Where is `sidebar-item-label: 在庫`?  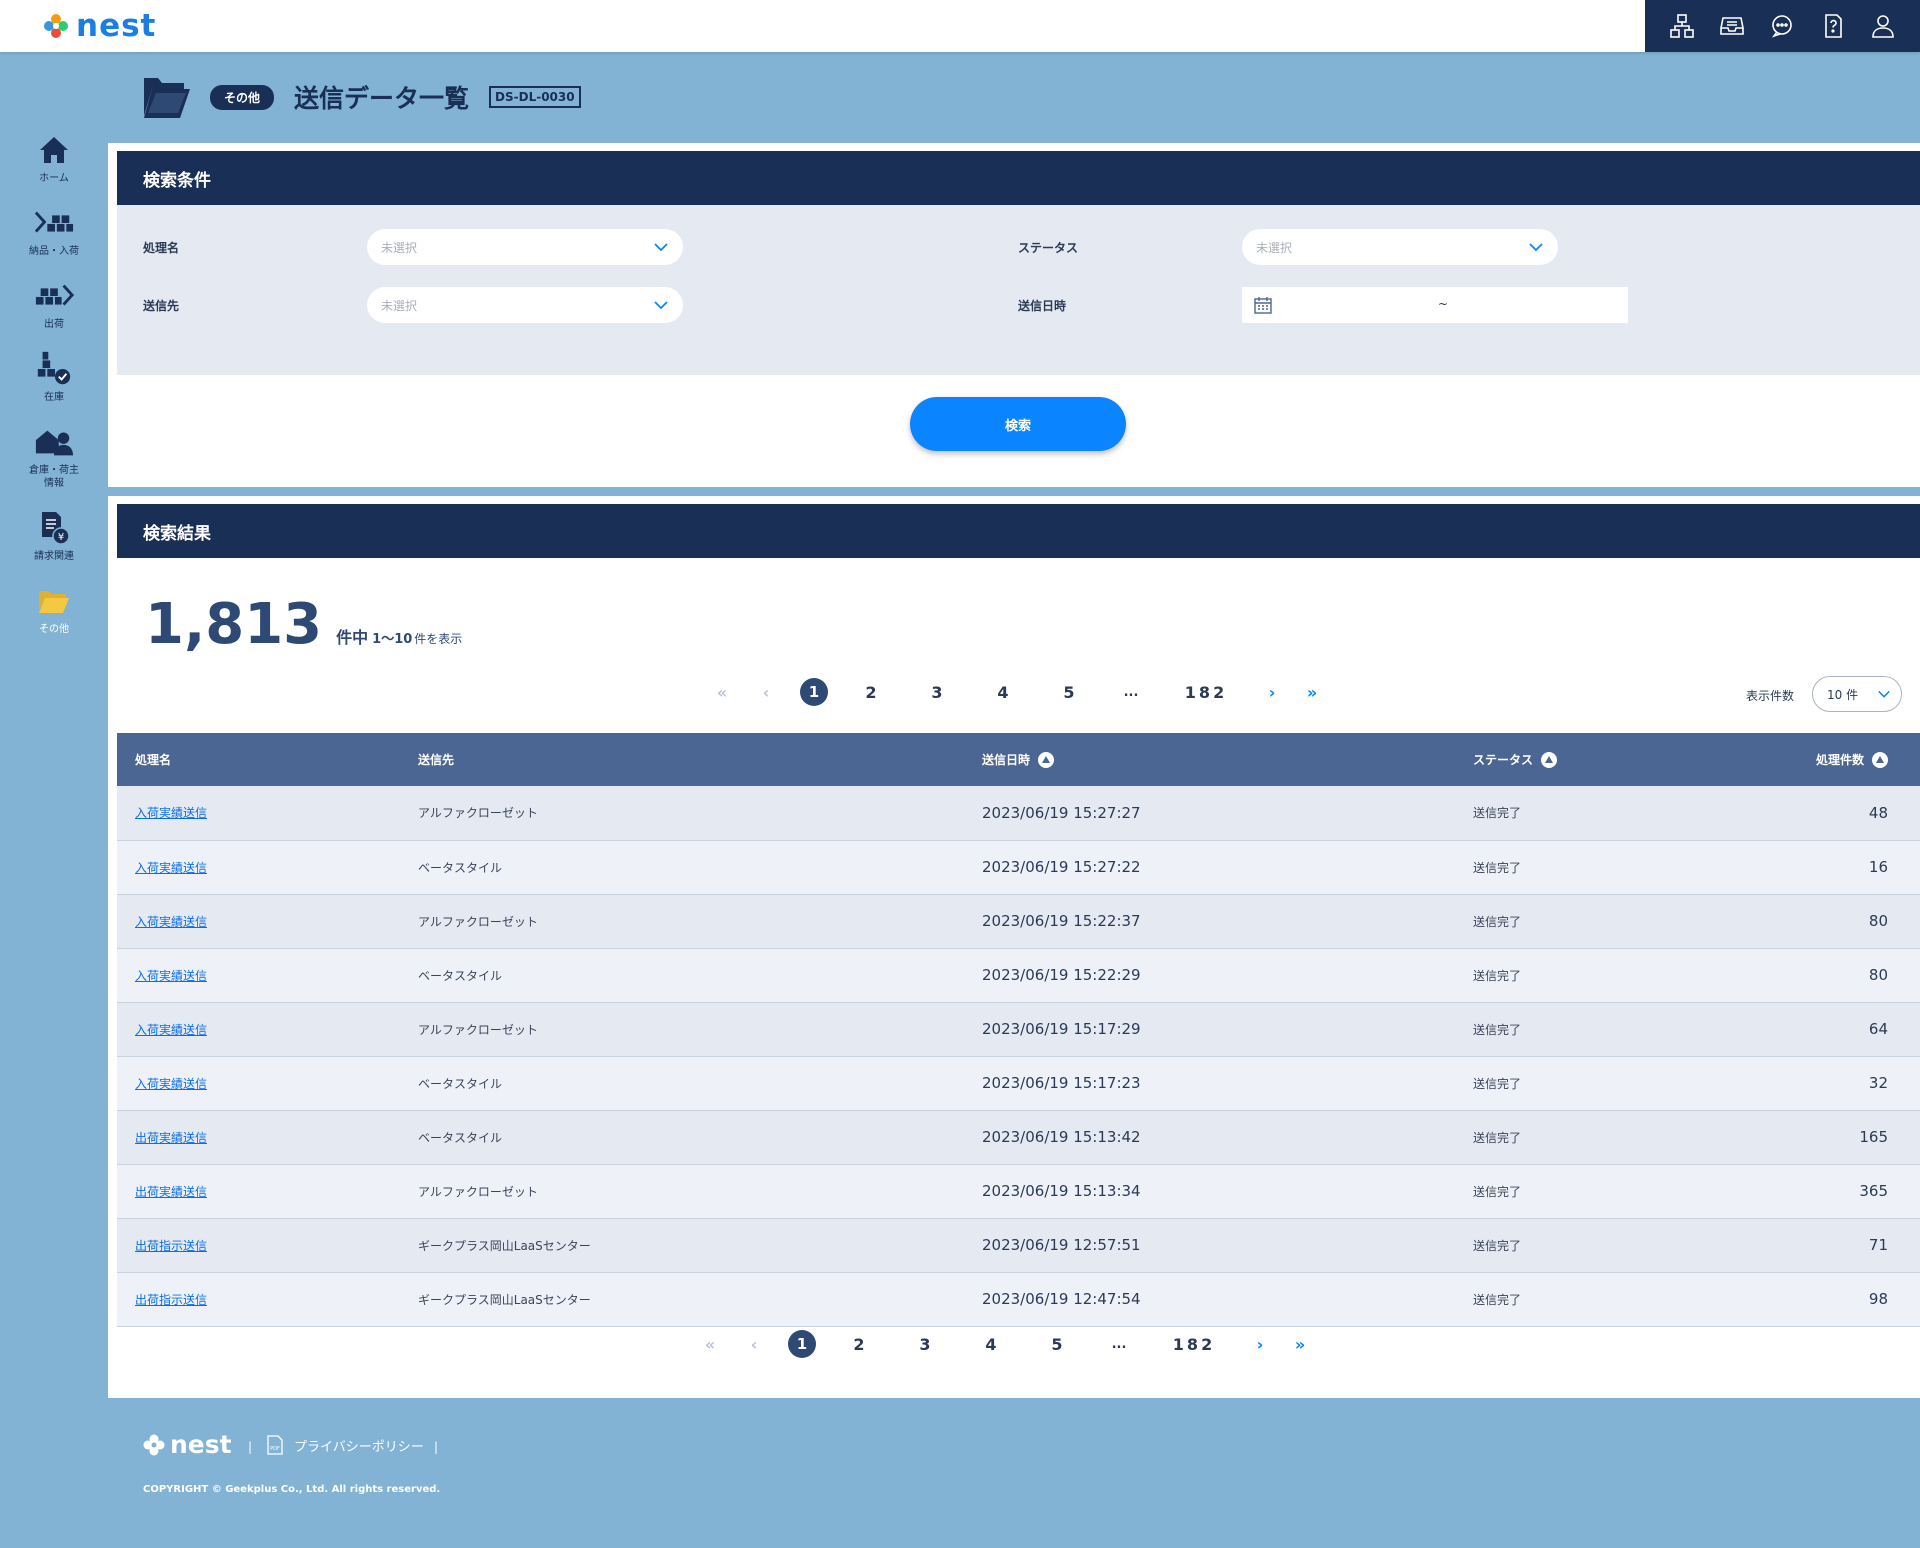 sidebar-item-label: 在庫 is located at coordinates (54, 397).